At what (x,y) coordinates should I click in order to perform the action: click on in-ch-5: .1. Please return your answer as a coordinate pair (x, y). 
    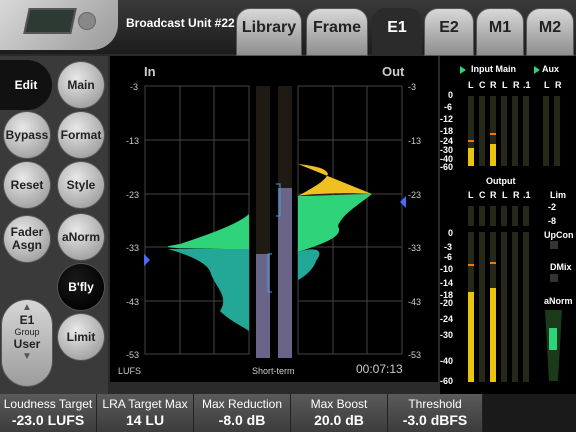
    Looking at the image, I should click on (527, 85).